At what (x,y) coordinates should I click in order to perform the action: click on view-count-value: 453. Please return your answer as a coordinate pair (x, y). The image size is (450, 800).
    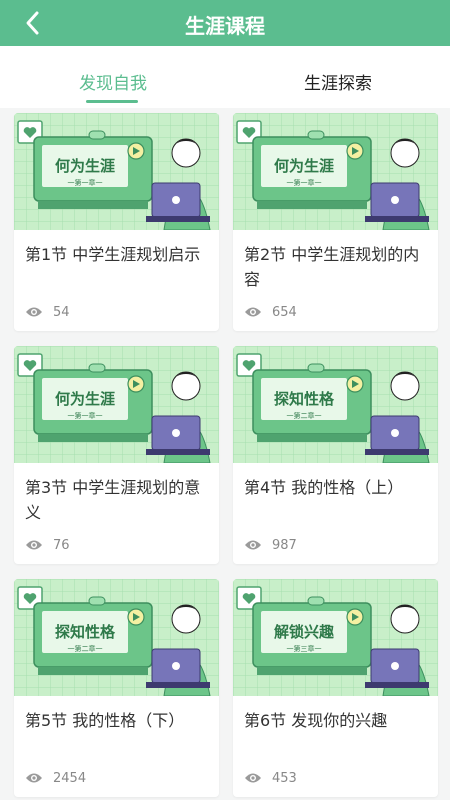
    Looking at the image, I should click on (284, 778).